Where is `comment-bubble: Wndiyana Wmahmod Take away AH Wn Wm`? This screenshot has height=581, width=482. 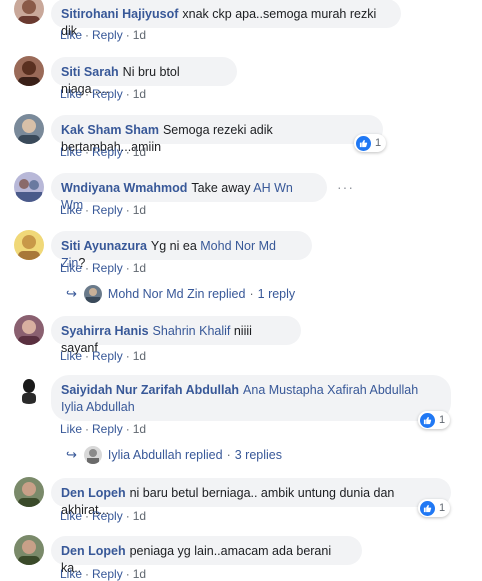 comment-bubble: Wndiyana Wmahmod Take away AH Wn Wm is located at coordinates (189, 192).